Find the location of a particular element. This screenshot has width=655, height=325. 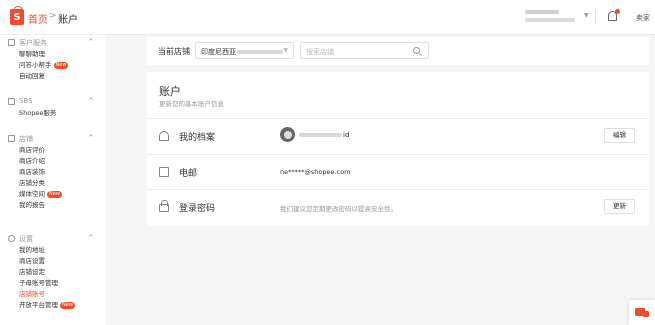

sbs-icon is located at coordinates (11, 101).